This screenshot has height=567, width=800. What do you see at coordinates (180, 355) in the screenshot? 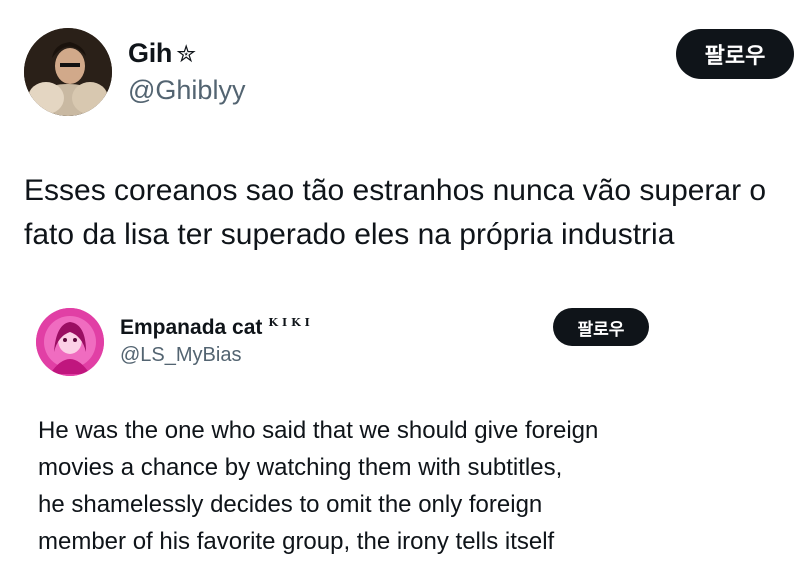
I see `quoted-user-handle: @LS_MyBias` at bounding box center [180, 355].